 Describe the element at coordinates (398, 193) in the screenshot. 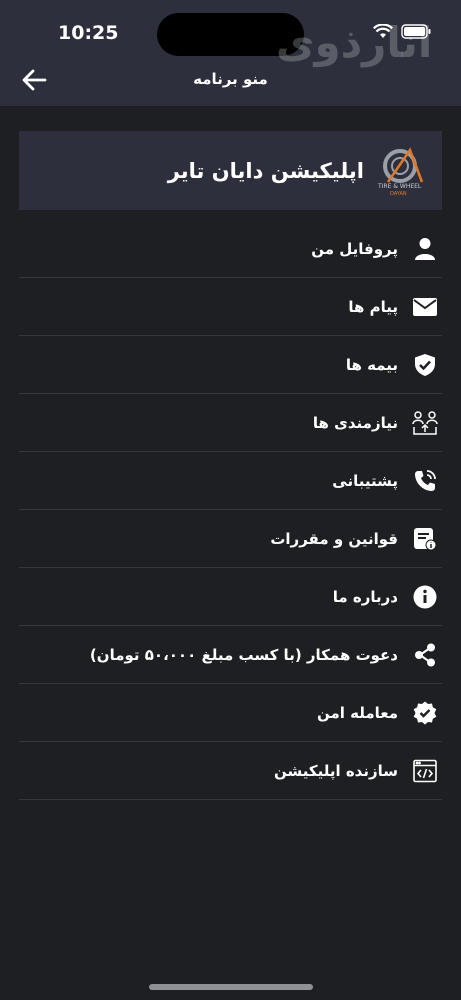

I see `svg-text: DAYAN` at that location.